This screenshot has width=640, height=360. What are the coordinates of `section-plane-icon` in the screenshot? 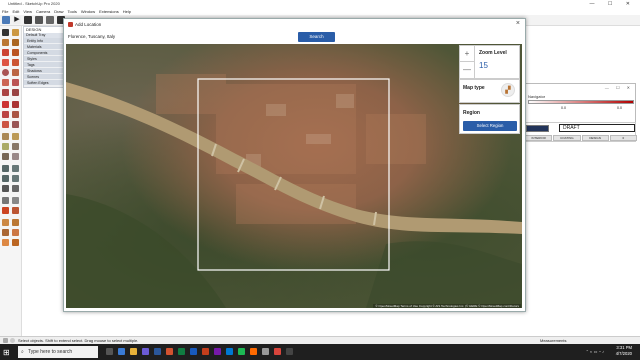 It's located at (15, 210).